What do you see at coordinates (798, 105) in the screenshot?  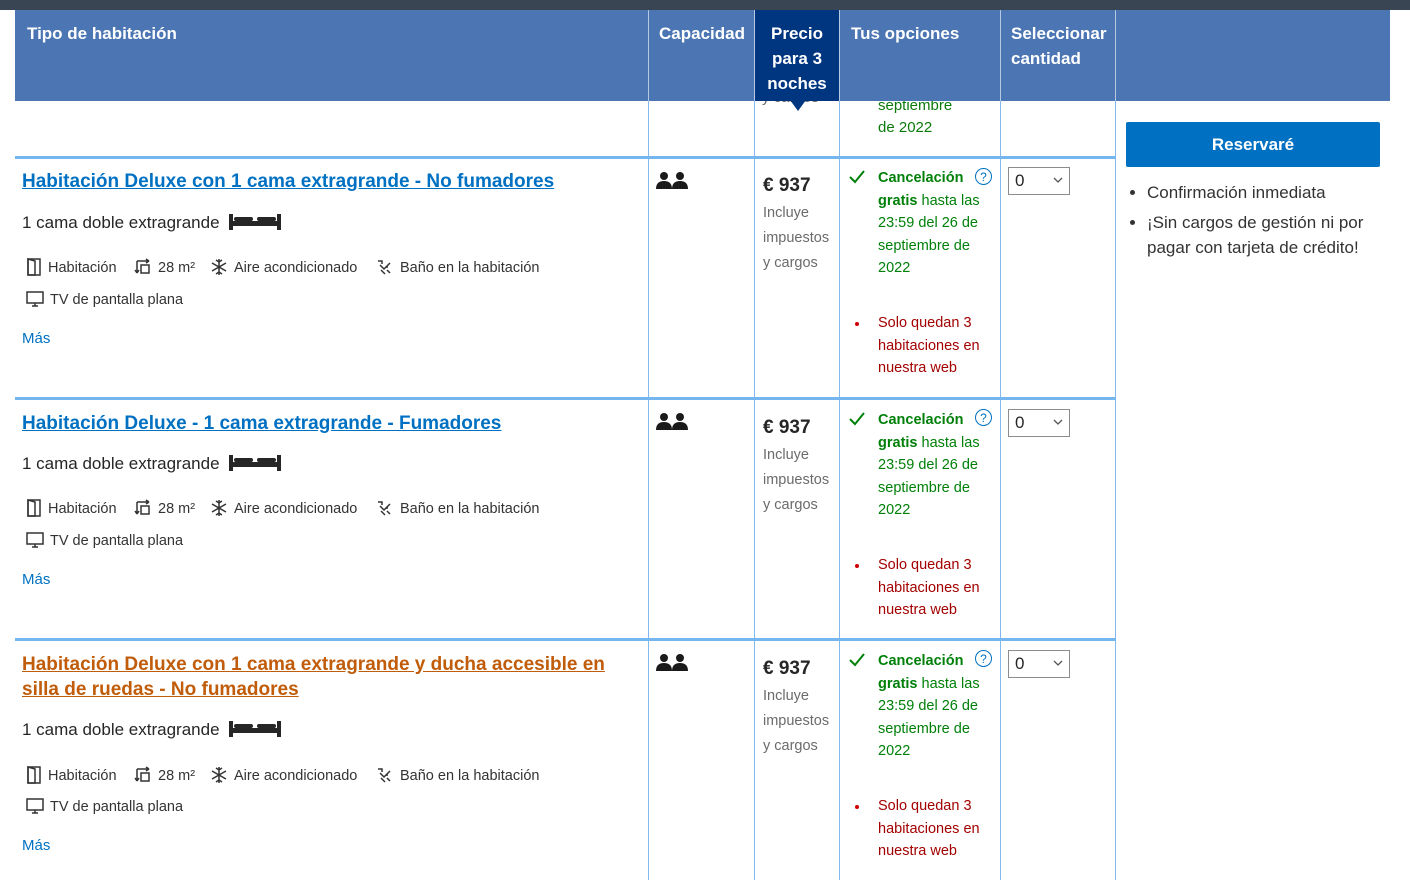 I see `sort-arrow-icon` at bounding box center [798, 105].